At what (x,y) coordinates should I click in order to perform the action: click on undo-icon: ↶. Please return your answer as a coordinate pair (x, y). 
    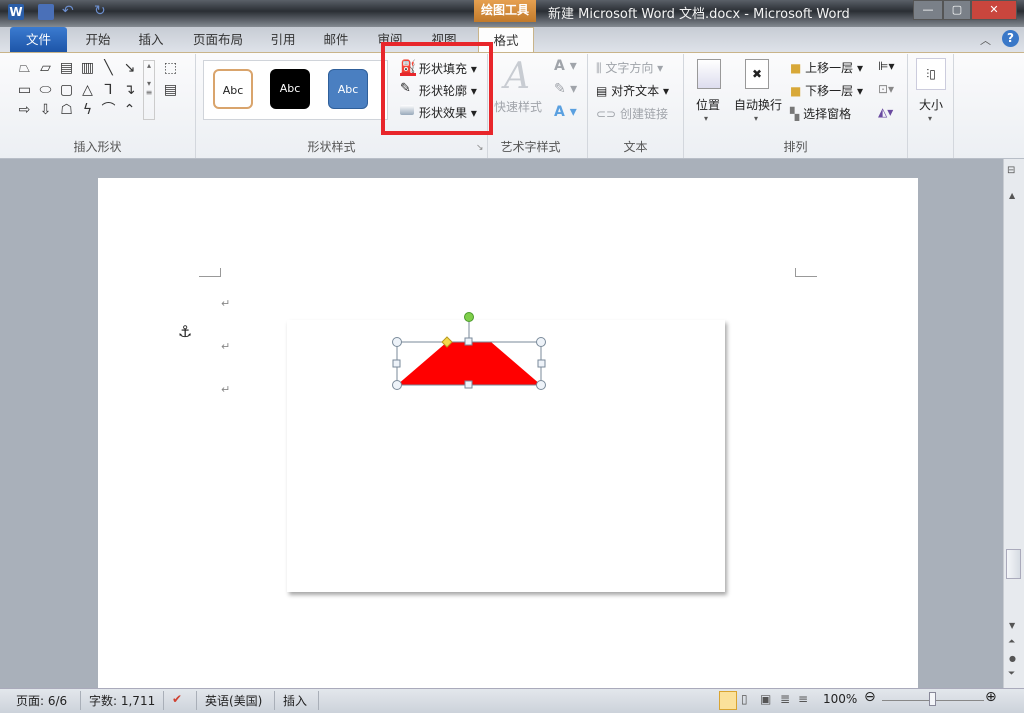
    Looking at the image, I should click on (70, 12).